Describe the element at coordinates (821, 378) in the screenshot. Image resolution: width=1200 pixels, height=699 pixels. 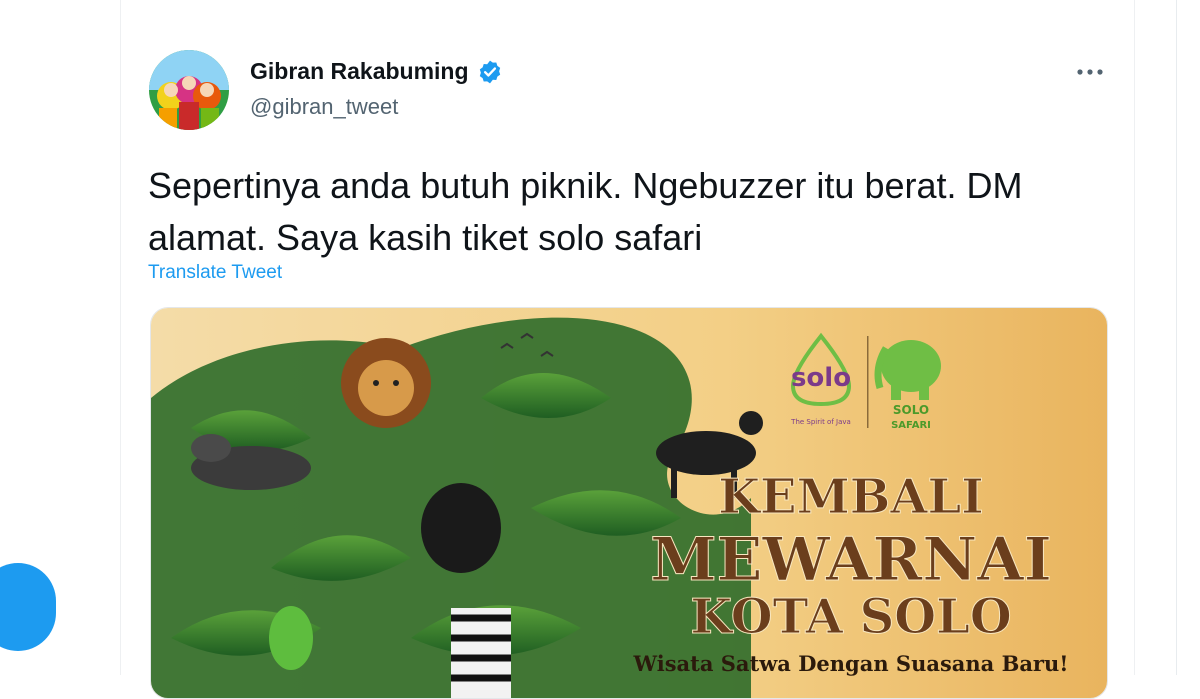
I see `solo-logo-text: solo` at that location.